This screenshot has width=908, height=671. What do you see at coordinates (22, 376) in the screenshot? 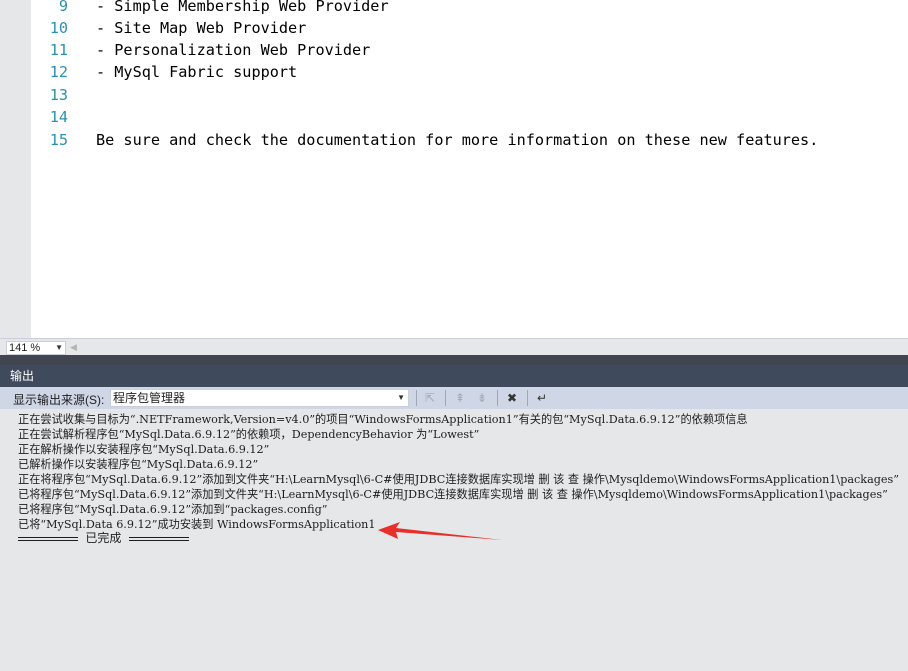
I see `output-title-text: 输出` at bounding box center [22, 376].